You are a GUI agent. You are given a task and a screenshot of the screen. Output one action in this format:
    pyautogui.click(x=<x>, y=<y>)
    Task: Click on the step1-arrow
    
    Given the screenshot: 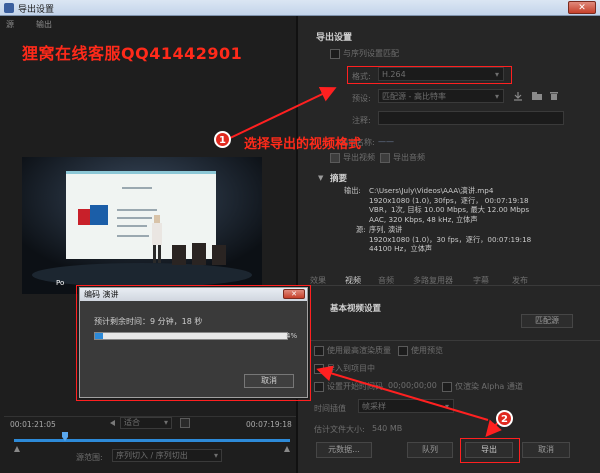 What is the action you would take?
    pyautogui.click(x=282, y=113)
    